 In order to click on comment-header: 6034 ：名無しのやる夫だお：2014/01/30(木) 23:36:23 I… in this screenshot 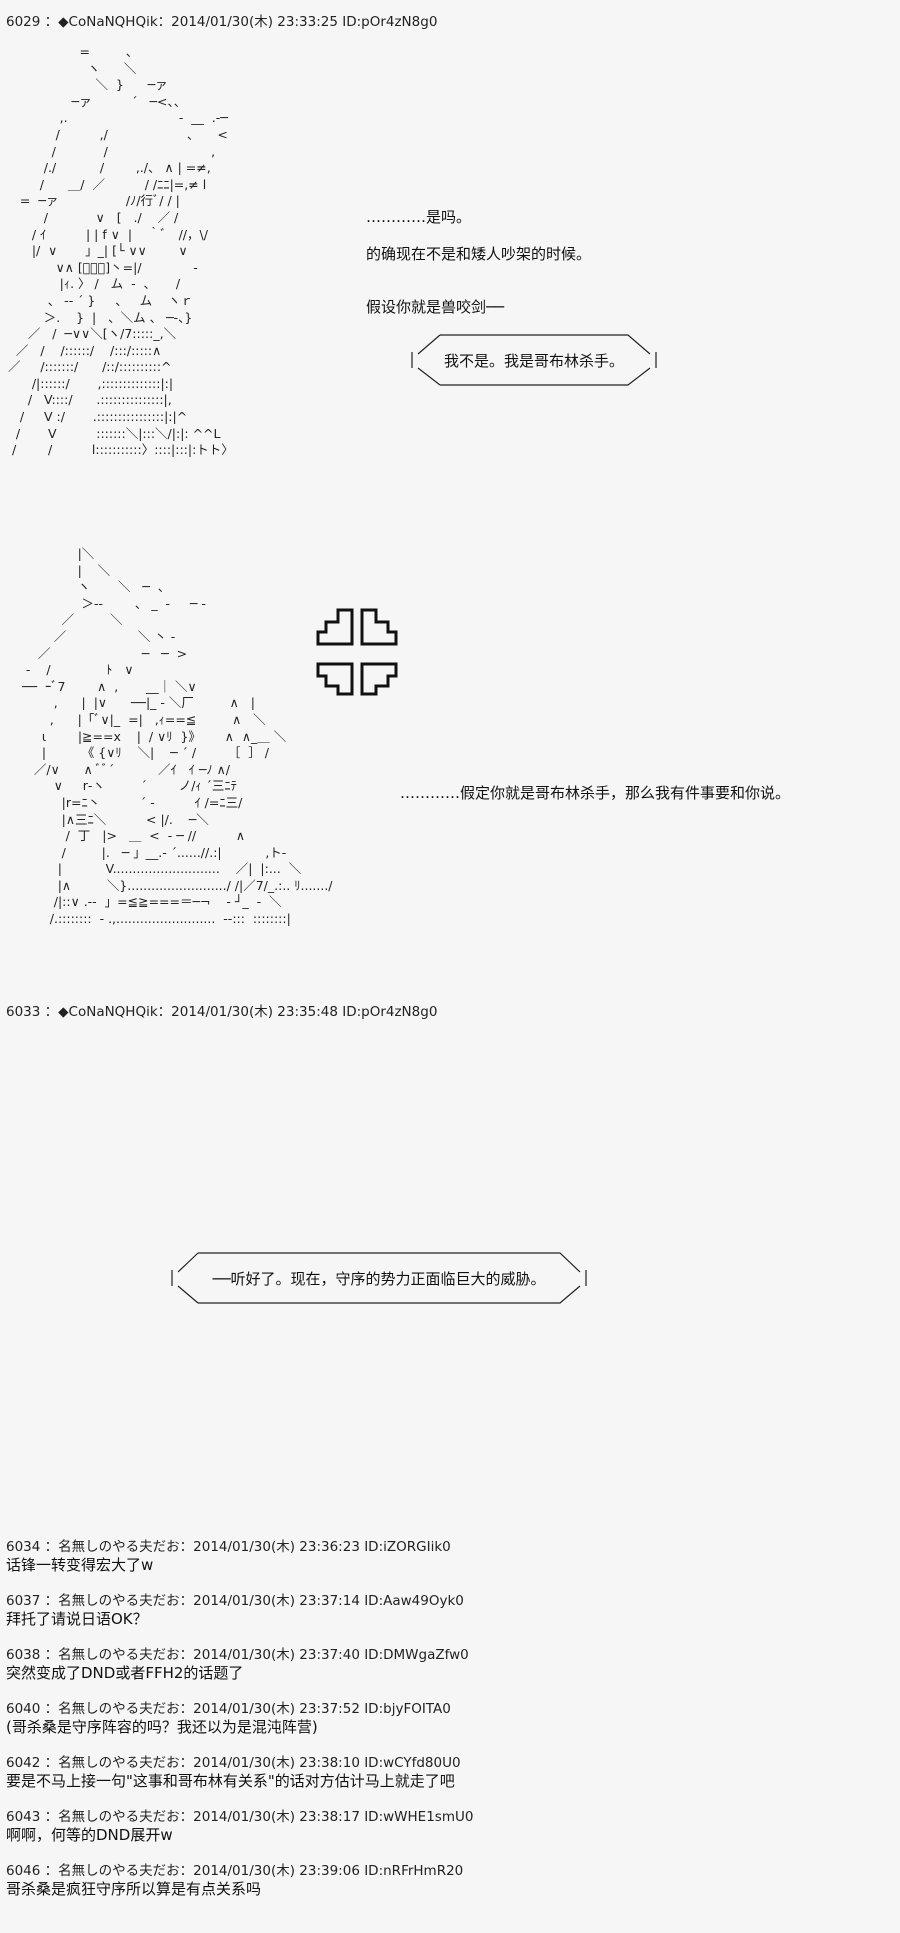, I will do `click(228, 1547)`.